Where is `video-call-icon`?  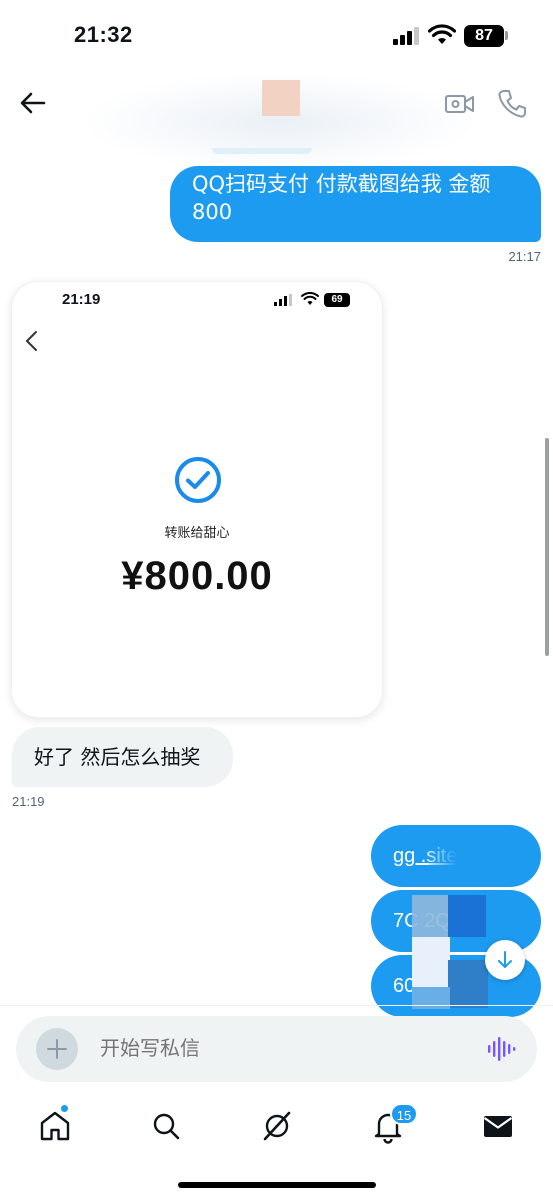 video-call-icon is located at coordinates (460, 104).